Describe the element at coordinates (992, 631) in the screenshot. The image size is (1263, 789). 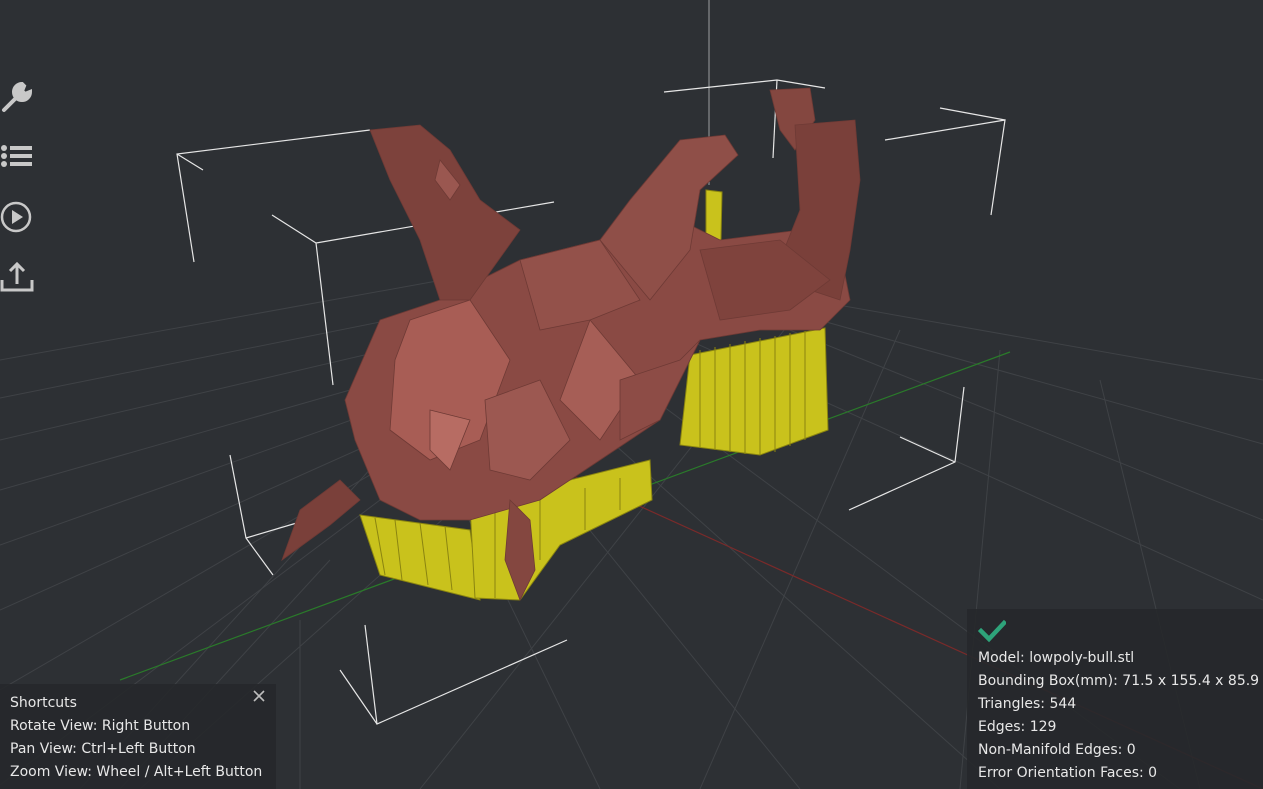
I see `checkmark-icon` at that location.